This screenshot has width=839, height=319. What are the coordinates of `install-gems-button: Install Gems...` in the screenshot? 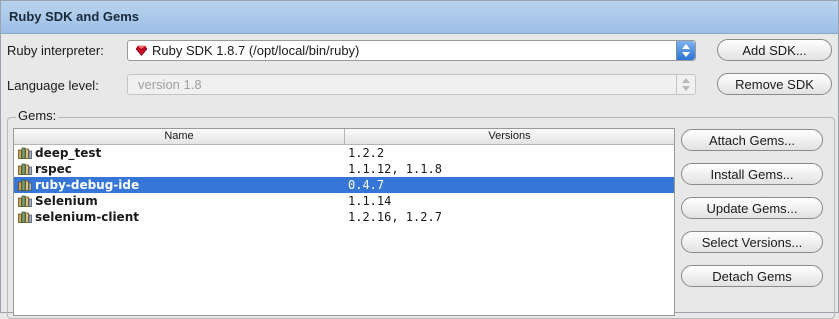 It's located at (752, 174).